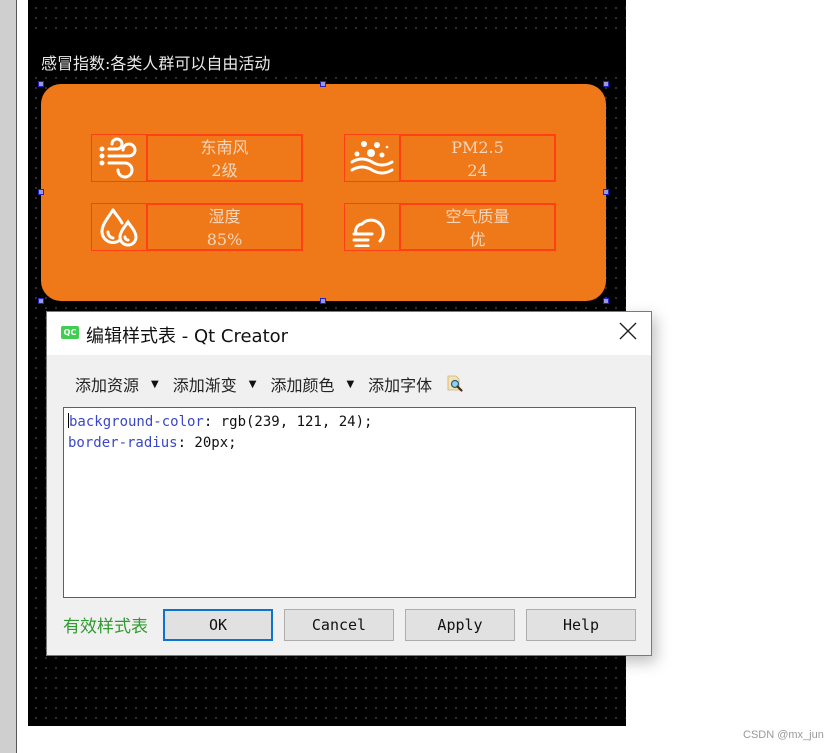  I want to click on humidity-icon, so click(119, 227).